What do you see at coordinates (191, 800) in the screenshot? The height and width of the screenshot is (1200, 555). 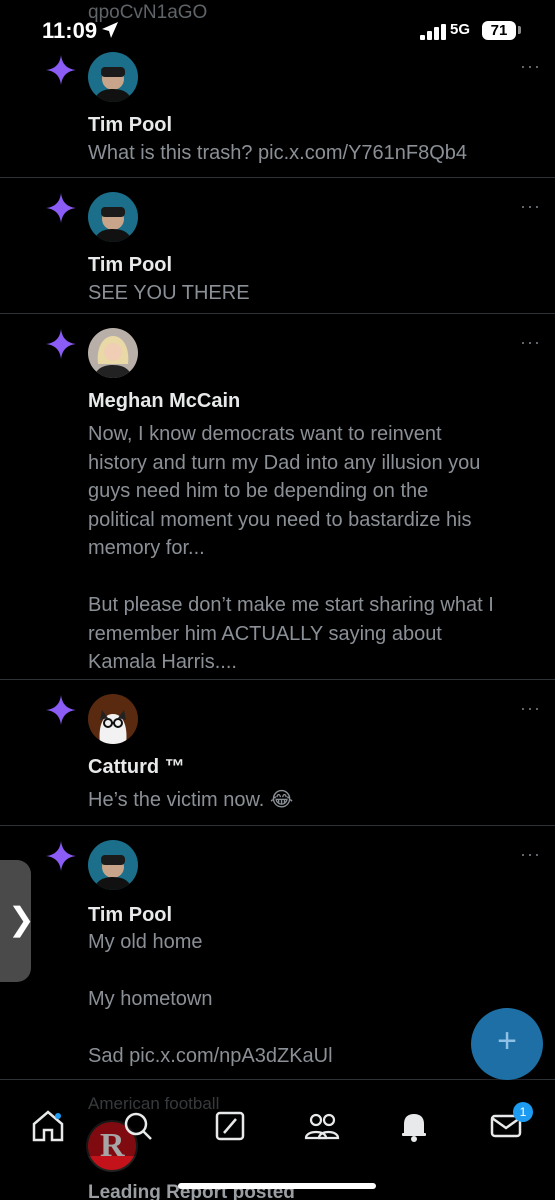 I see `notification-text: He’s the victim now. 😂` at bounding box center [191, 800].